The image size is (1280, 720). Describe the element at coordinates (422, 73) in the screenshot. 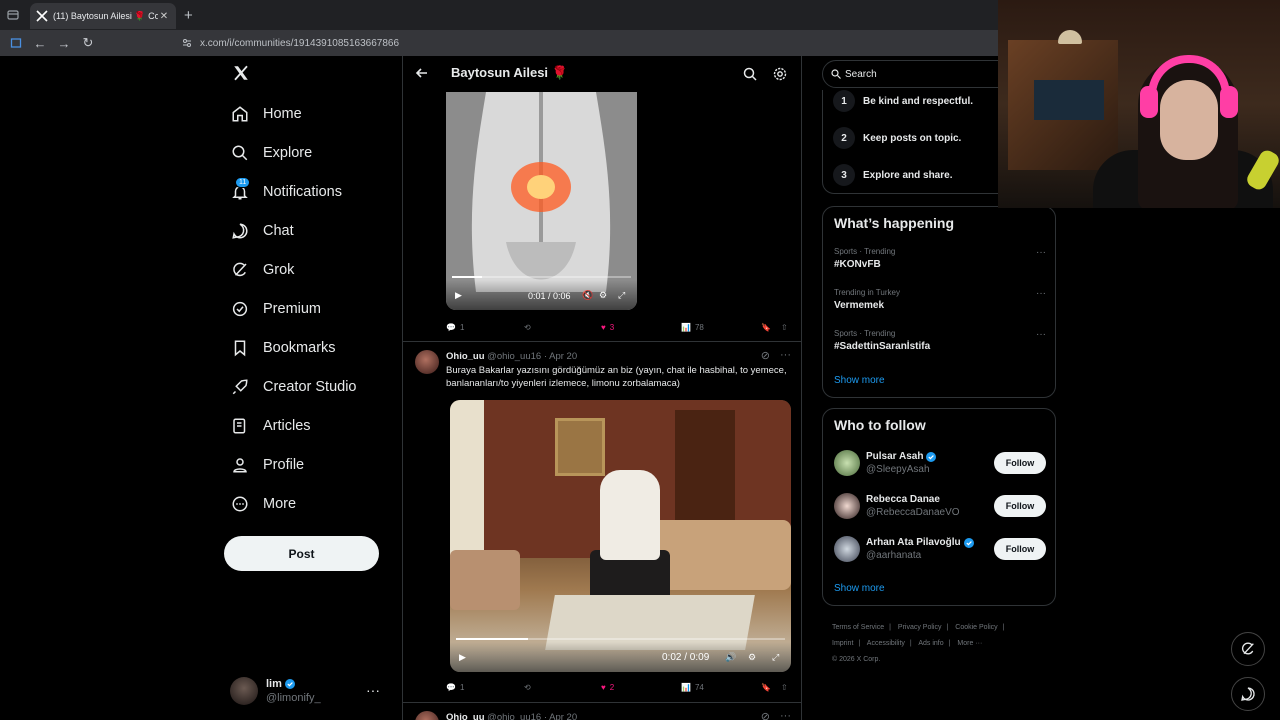

I see `back-arrow-icon` at that location.